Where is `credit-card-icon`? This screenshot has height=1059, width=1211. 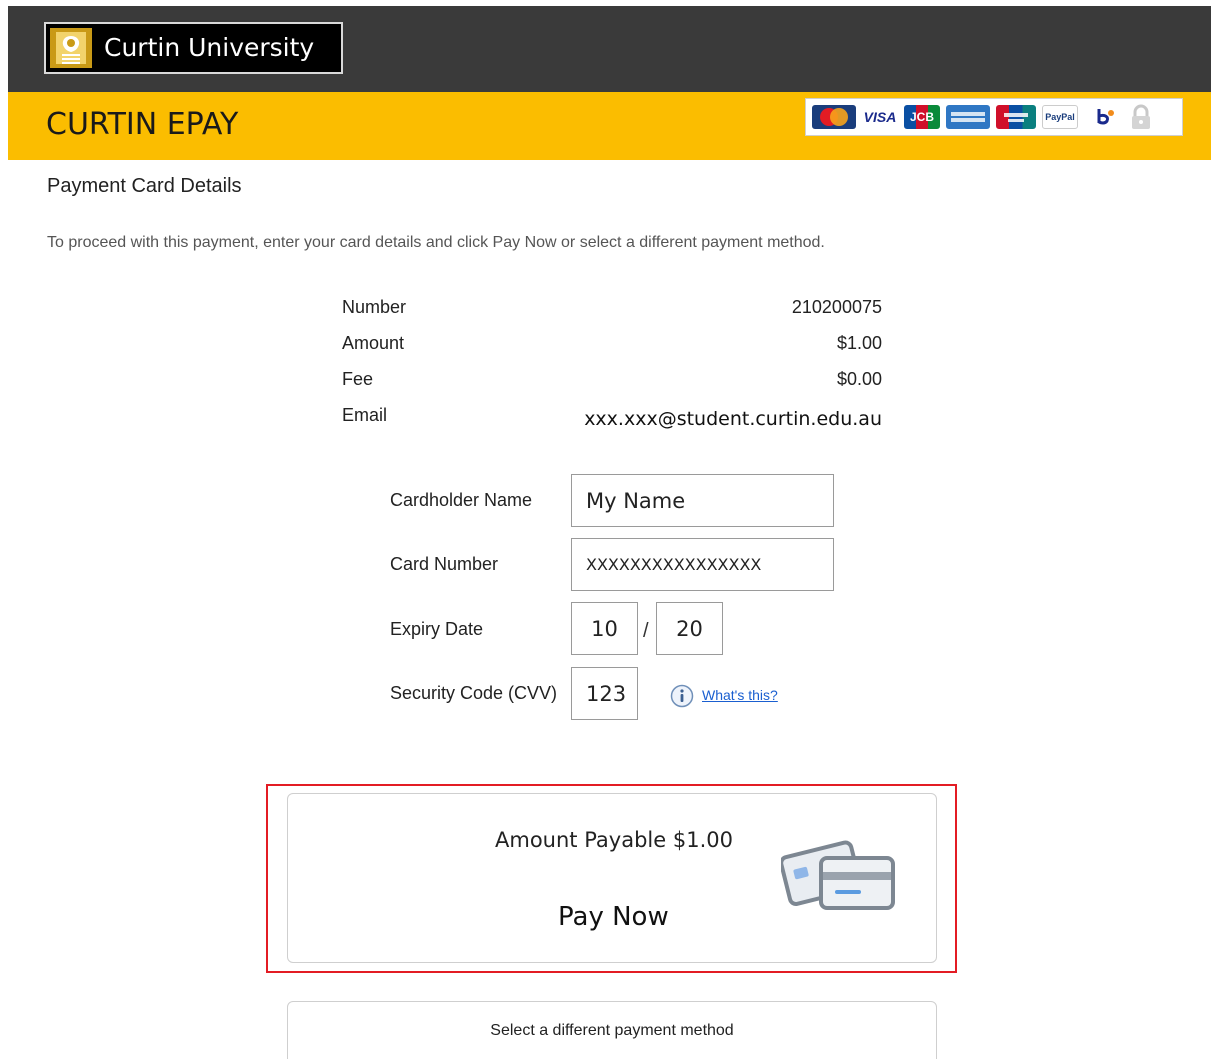
credit-card-icon is located at coordinates (838, 876).